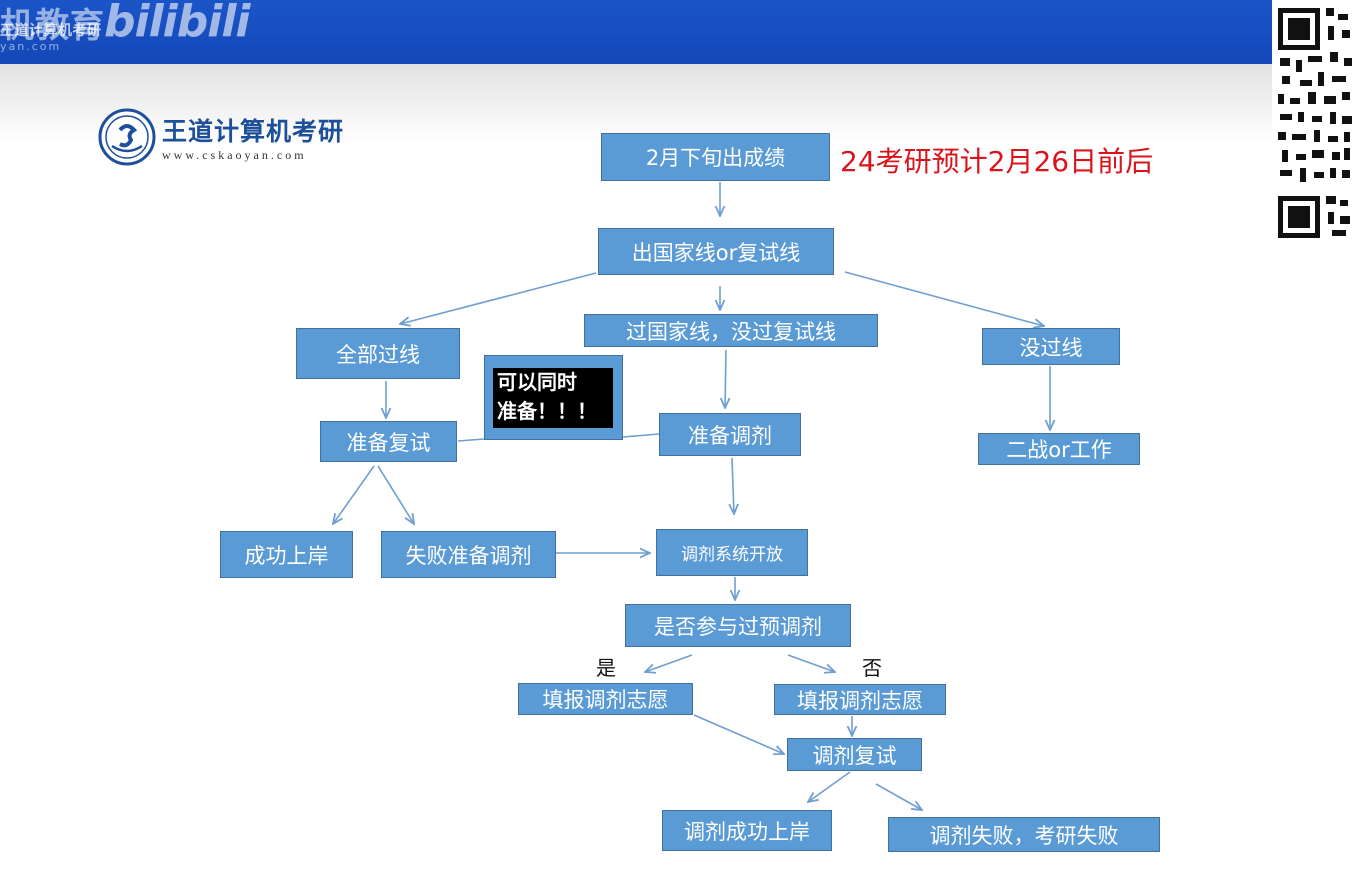 The width and height of the screenshot is (1356, 878). What do you see at coordinates (730, 434) in the screenshot?
I see `node-prep-adjust: 准备调剂` at bounding box center [730, 434].